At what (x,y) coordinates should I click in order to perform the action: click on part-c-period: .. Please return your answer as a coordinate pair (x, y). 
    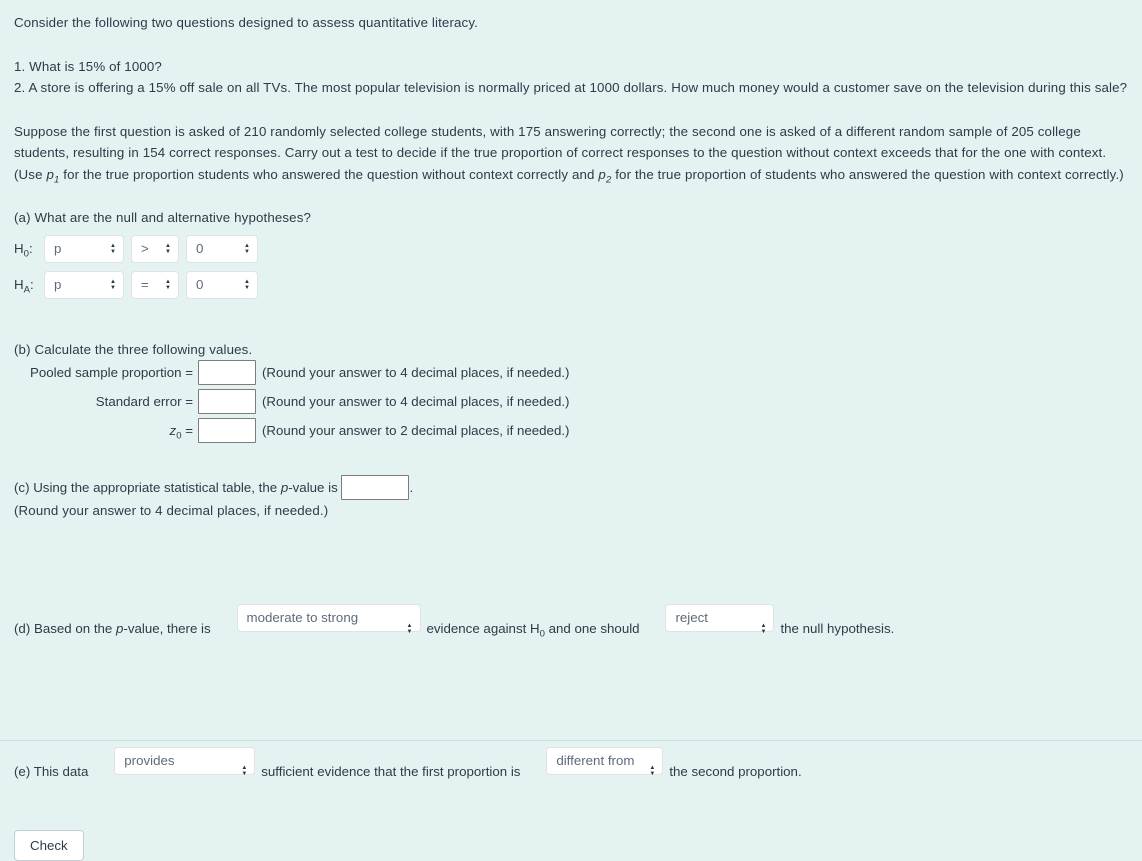
    Looking at the image, I should click on (411, 487).